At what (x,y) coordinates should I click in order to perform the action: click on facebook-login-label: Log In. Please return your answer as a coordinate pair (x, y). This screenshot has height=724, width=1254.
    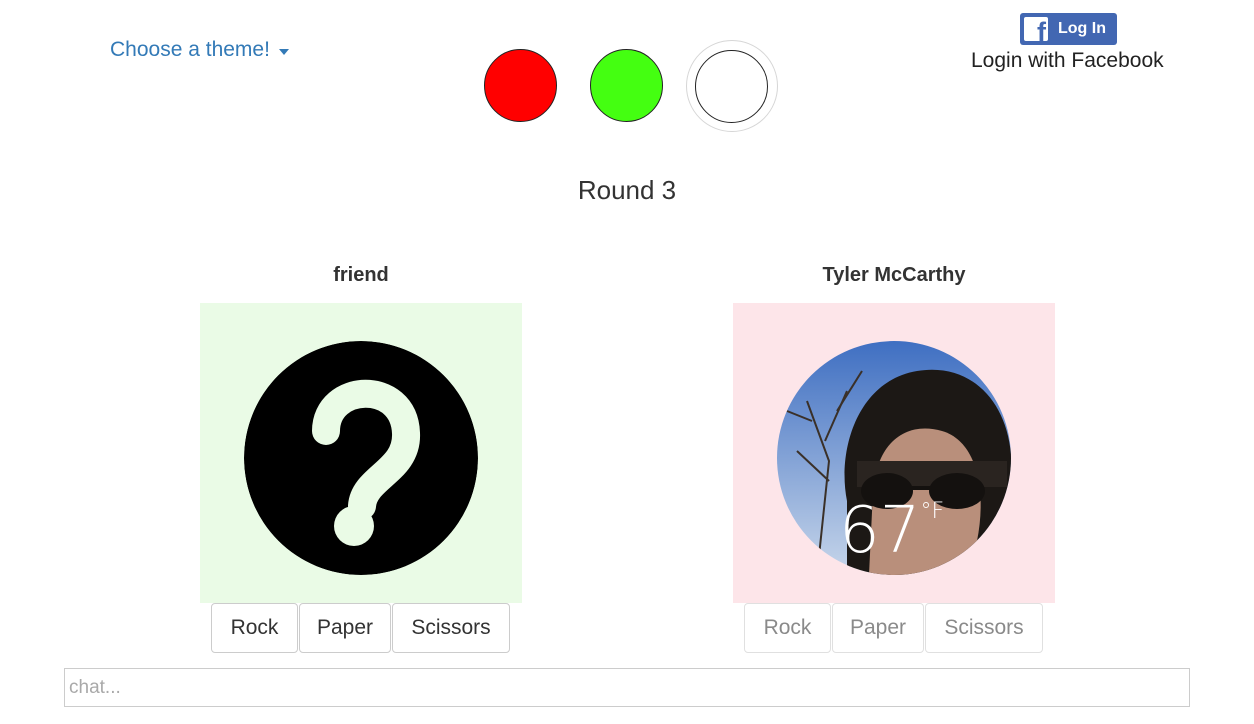
    Looking at the image, I should click on (1082, 28).